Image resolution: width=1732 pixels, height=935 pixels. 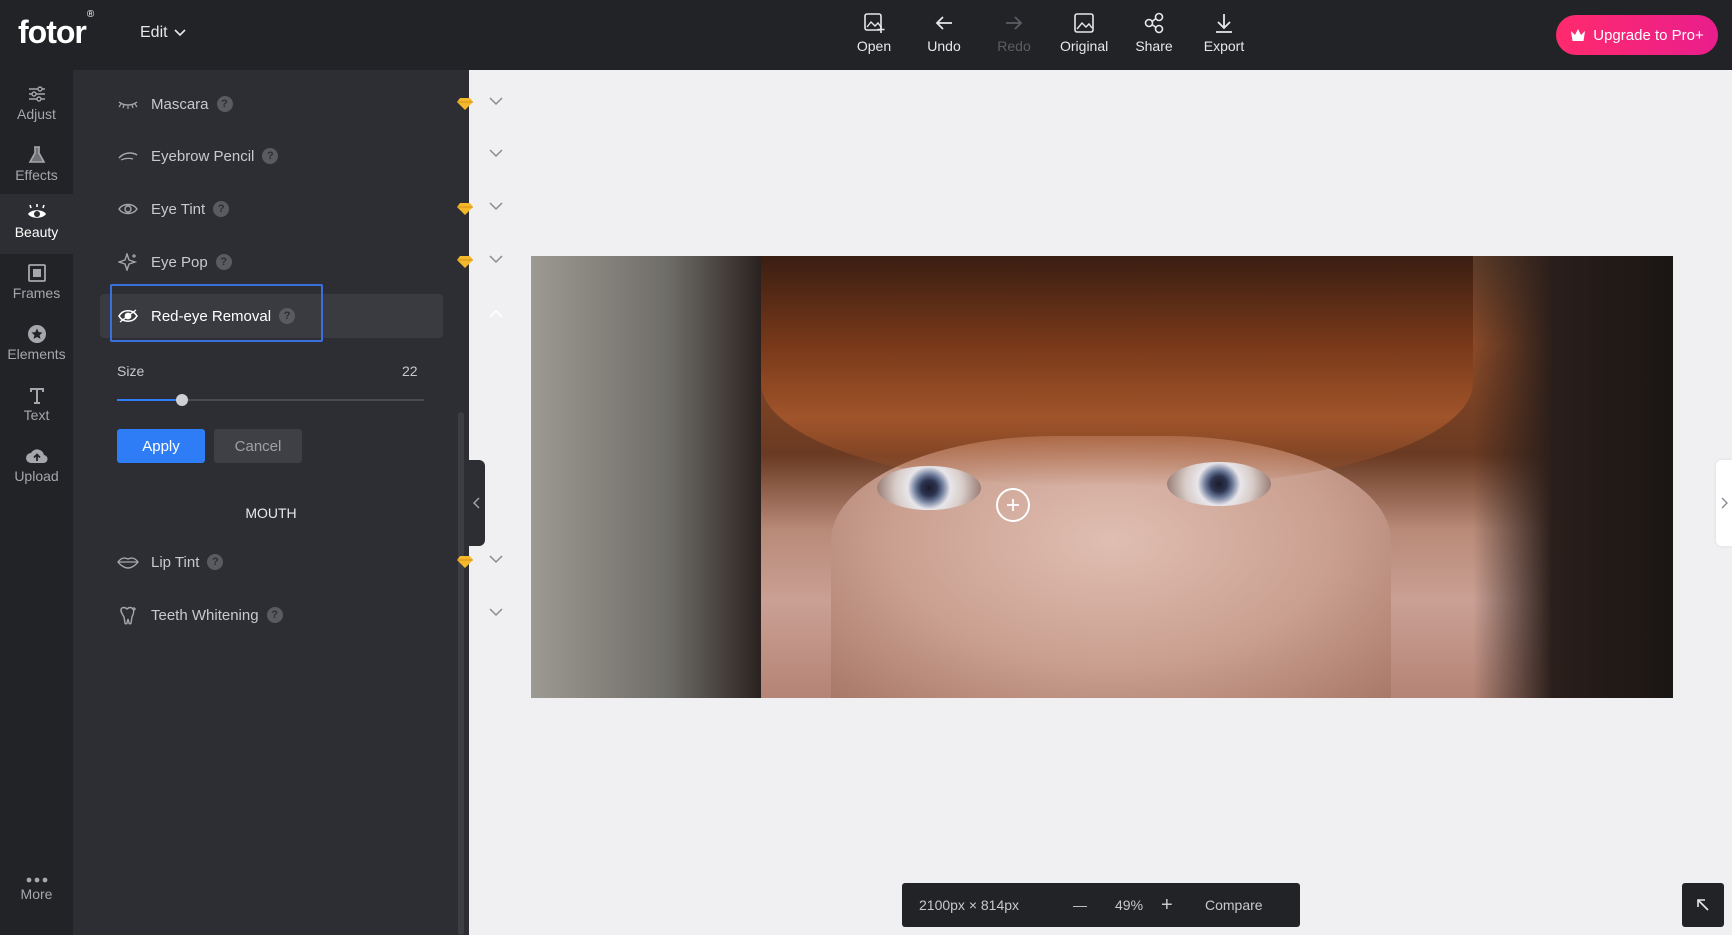 I want to click on cloud-upload-icon, so click(x=36, y=456).